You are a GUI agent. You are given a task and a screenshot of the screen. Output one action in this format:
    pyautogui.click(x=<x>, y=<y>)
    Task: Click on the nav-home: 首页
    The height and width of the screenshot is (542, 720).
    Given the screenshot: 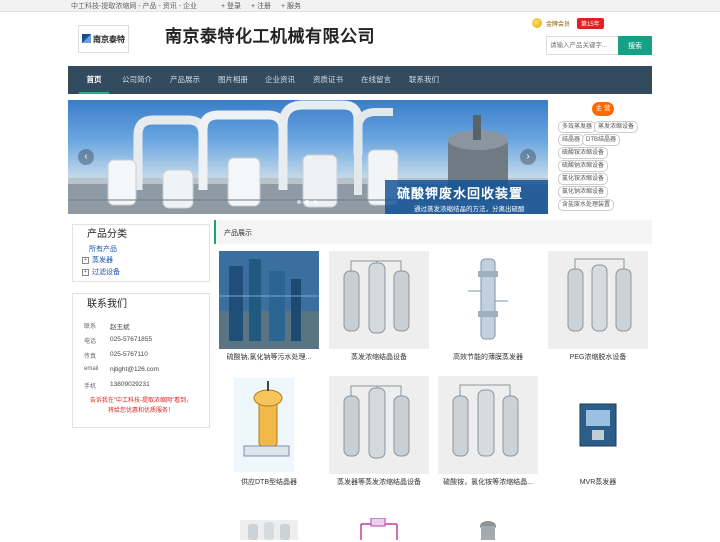 What is the action you would take?
    pyautogui.click(x=94, y=80)
    